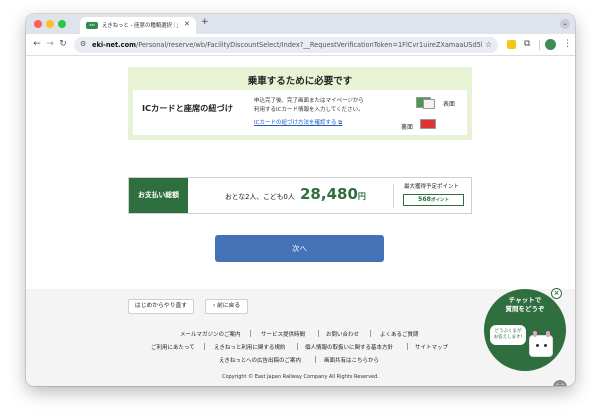  I want to click on chat-title-line: 質問をどうぞ, so click(525, 308).